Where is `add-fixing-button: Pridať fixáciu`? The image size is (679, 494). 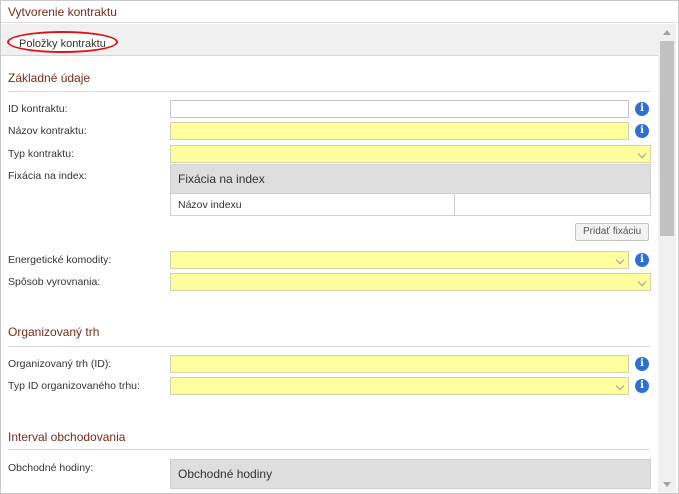
add-fixing-button: Pridať fixáciu is located at coordinates (612, 232).